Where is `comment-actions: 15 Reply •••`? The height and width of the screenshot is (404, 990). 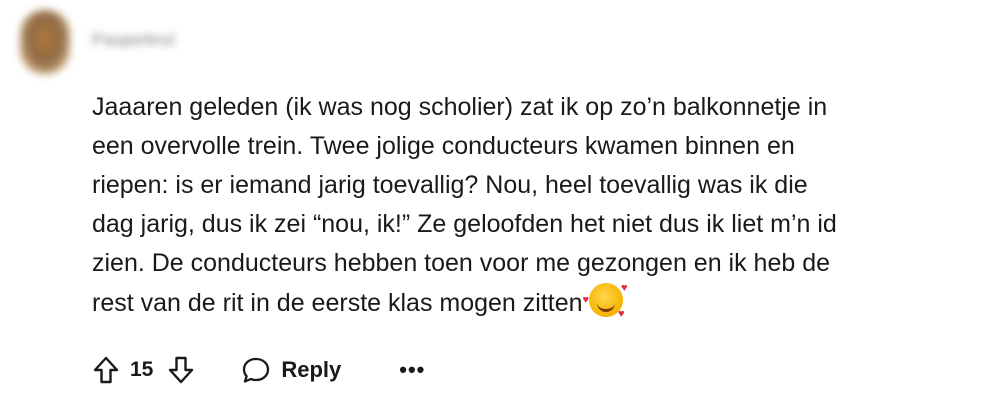 comment-actions: 15 Reply ••• is located at coordinates (258, 370).